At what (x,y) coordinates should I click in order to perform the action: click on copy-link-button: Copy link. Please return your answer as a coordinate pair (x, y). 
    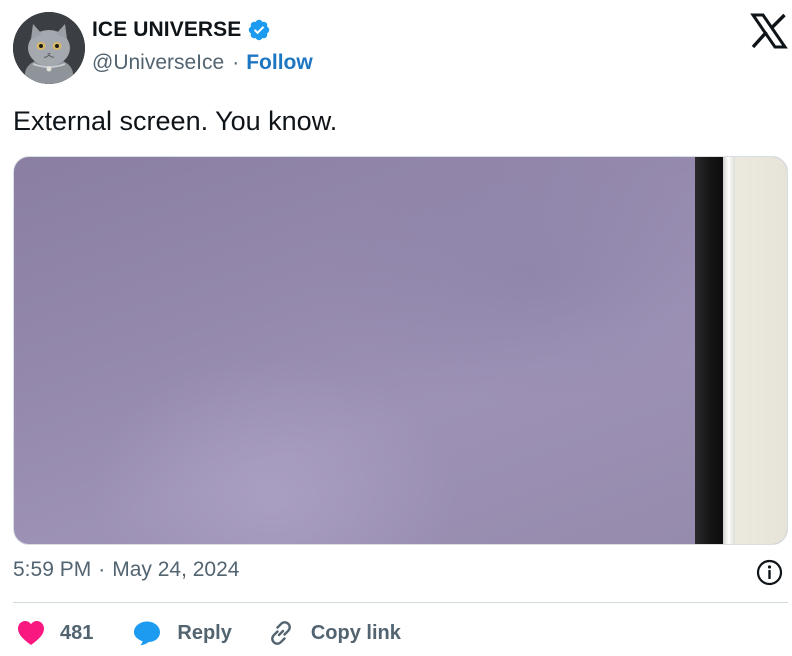
    Looking at the image, I should click on (334, 633).